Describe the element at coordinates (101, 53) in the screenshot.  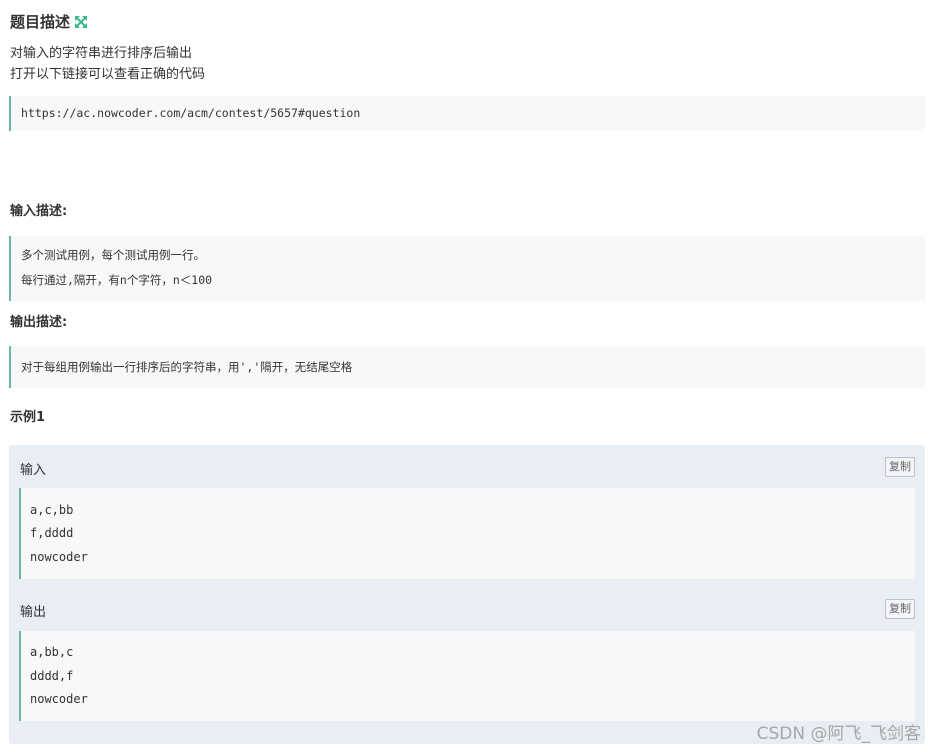
I see `description-line: 对输入的字符串进行排序后输出` at that location.